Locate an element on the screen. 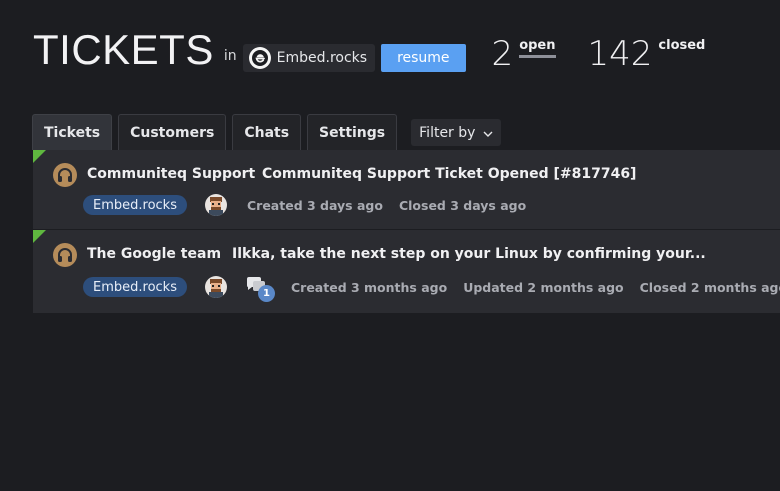 This screenshot has height=491, width=780. open-label: open is located at coordinates (537, 48).